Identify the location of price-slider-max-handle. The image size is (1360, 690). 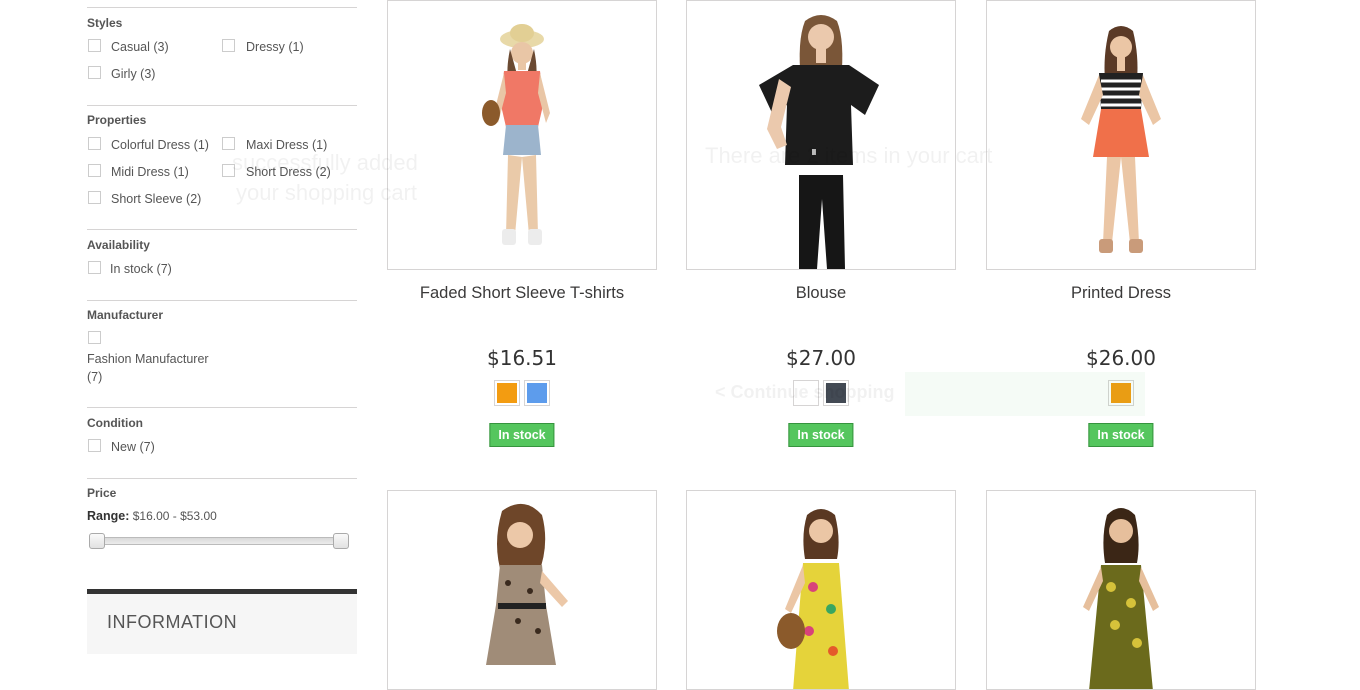
(341, 541).